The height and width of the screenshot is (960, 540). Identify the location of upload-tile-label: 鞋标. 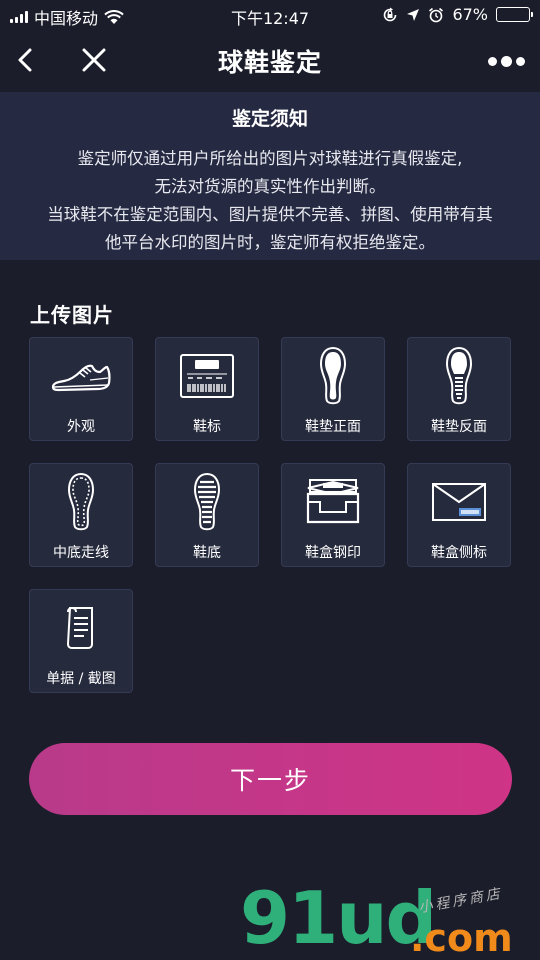
(207, 427).